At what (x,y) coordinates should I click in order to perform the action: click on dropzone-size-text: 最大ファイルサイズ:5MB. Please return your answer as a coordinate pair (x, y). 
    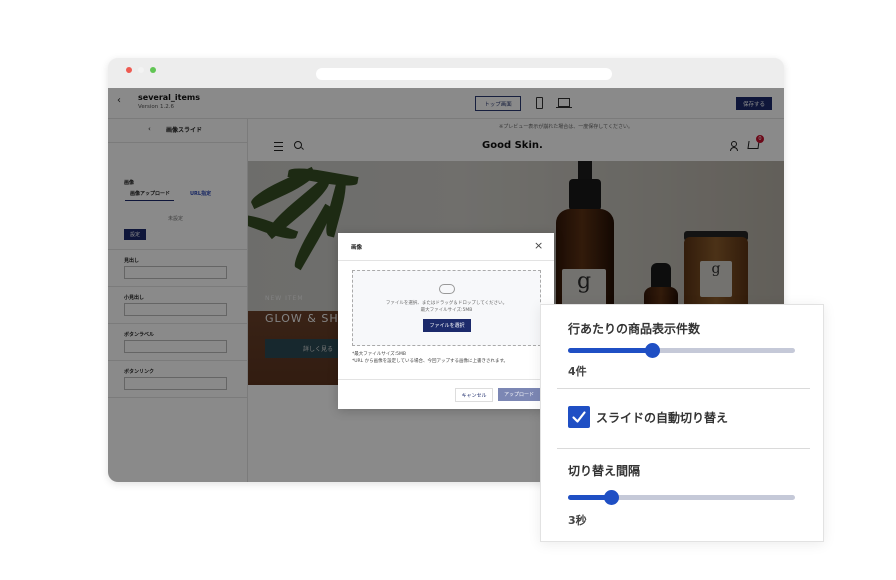
    Looking at the image, I should click on (446, 310).